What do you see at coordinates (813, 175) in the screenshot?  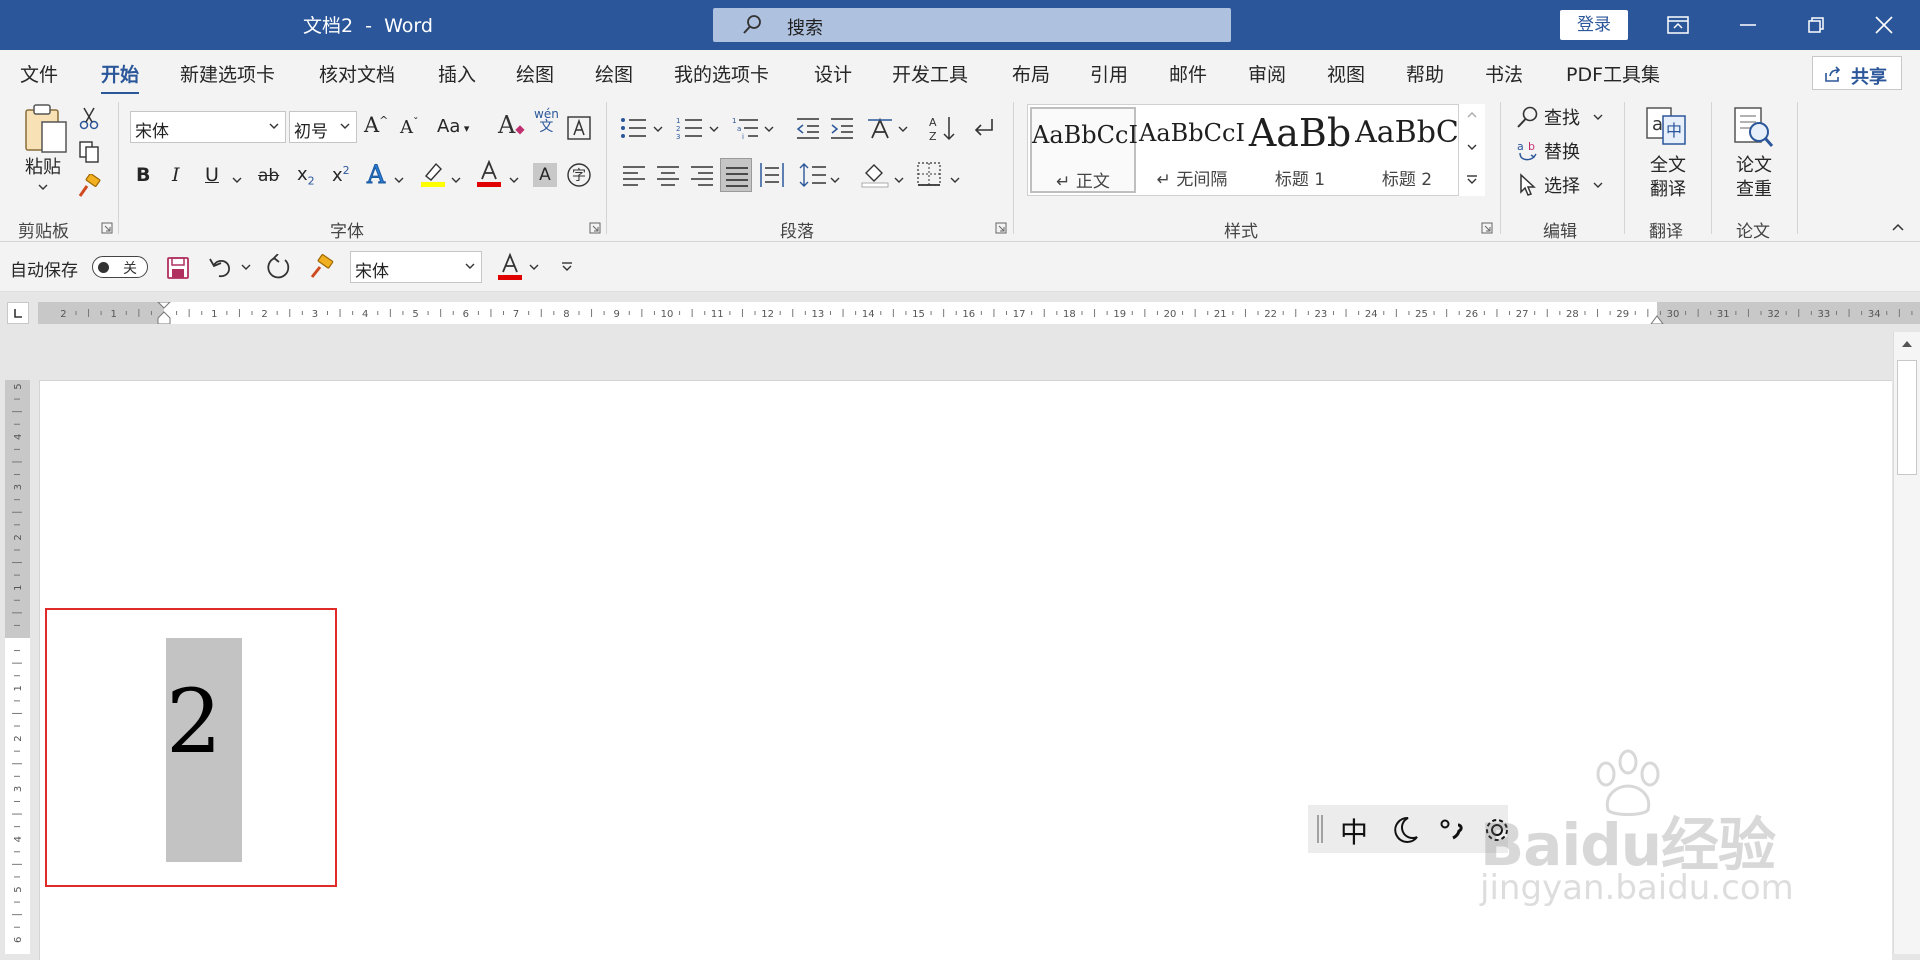 I see `line-spacing-icon` at bounding box center [813, 175].